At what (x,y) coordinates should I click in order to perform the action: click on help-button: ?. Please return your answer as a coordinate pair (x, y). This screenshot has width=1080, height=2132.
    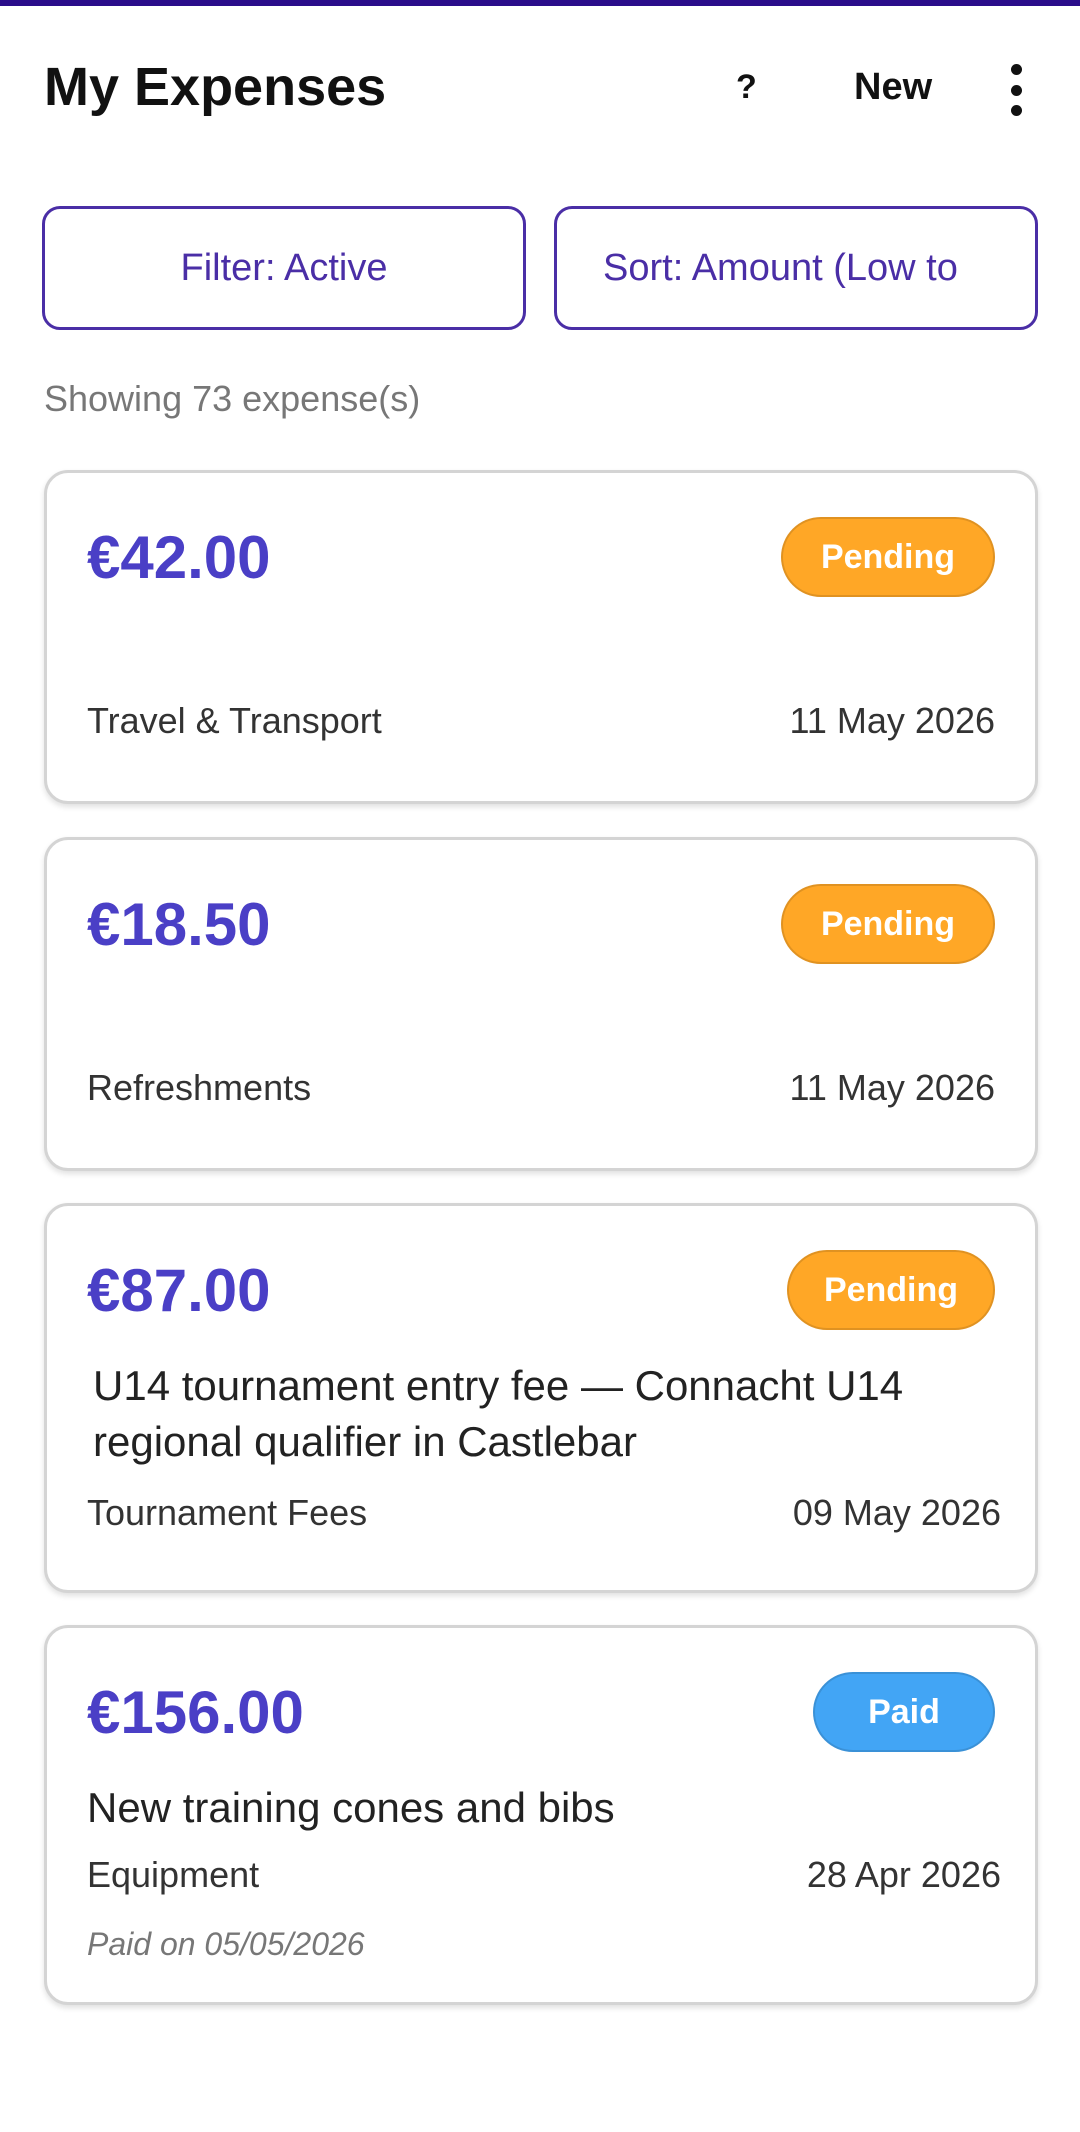
    Looking at the image, I should click on (746, 87).